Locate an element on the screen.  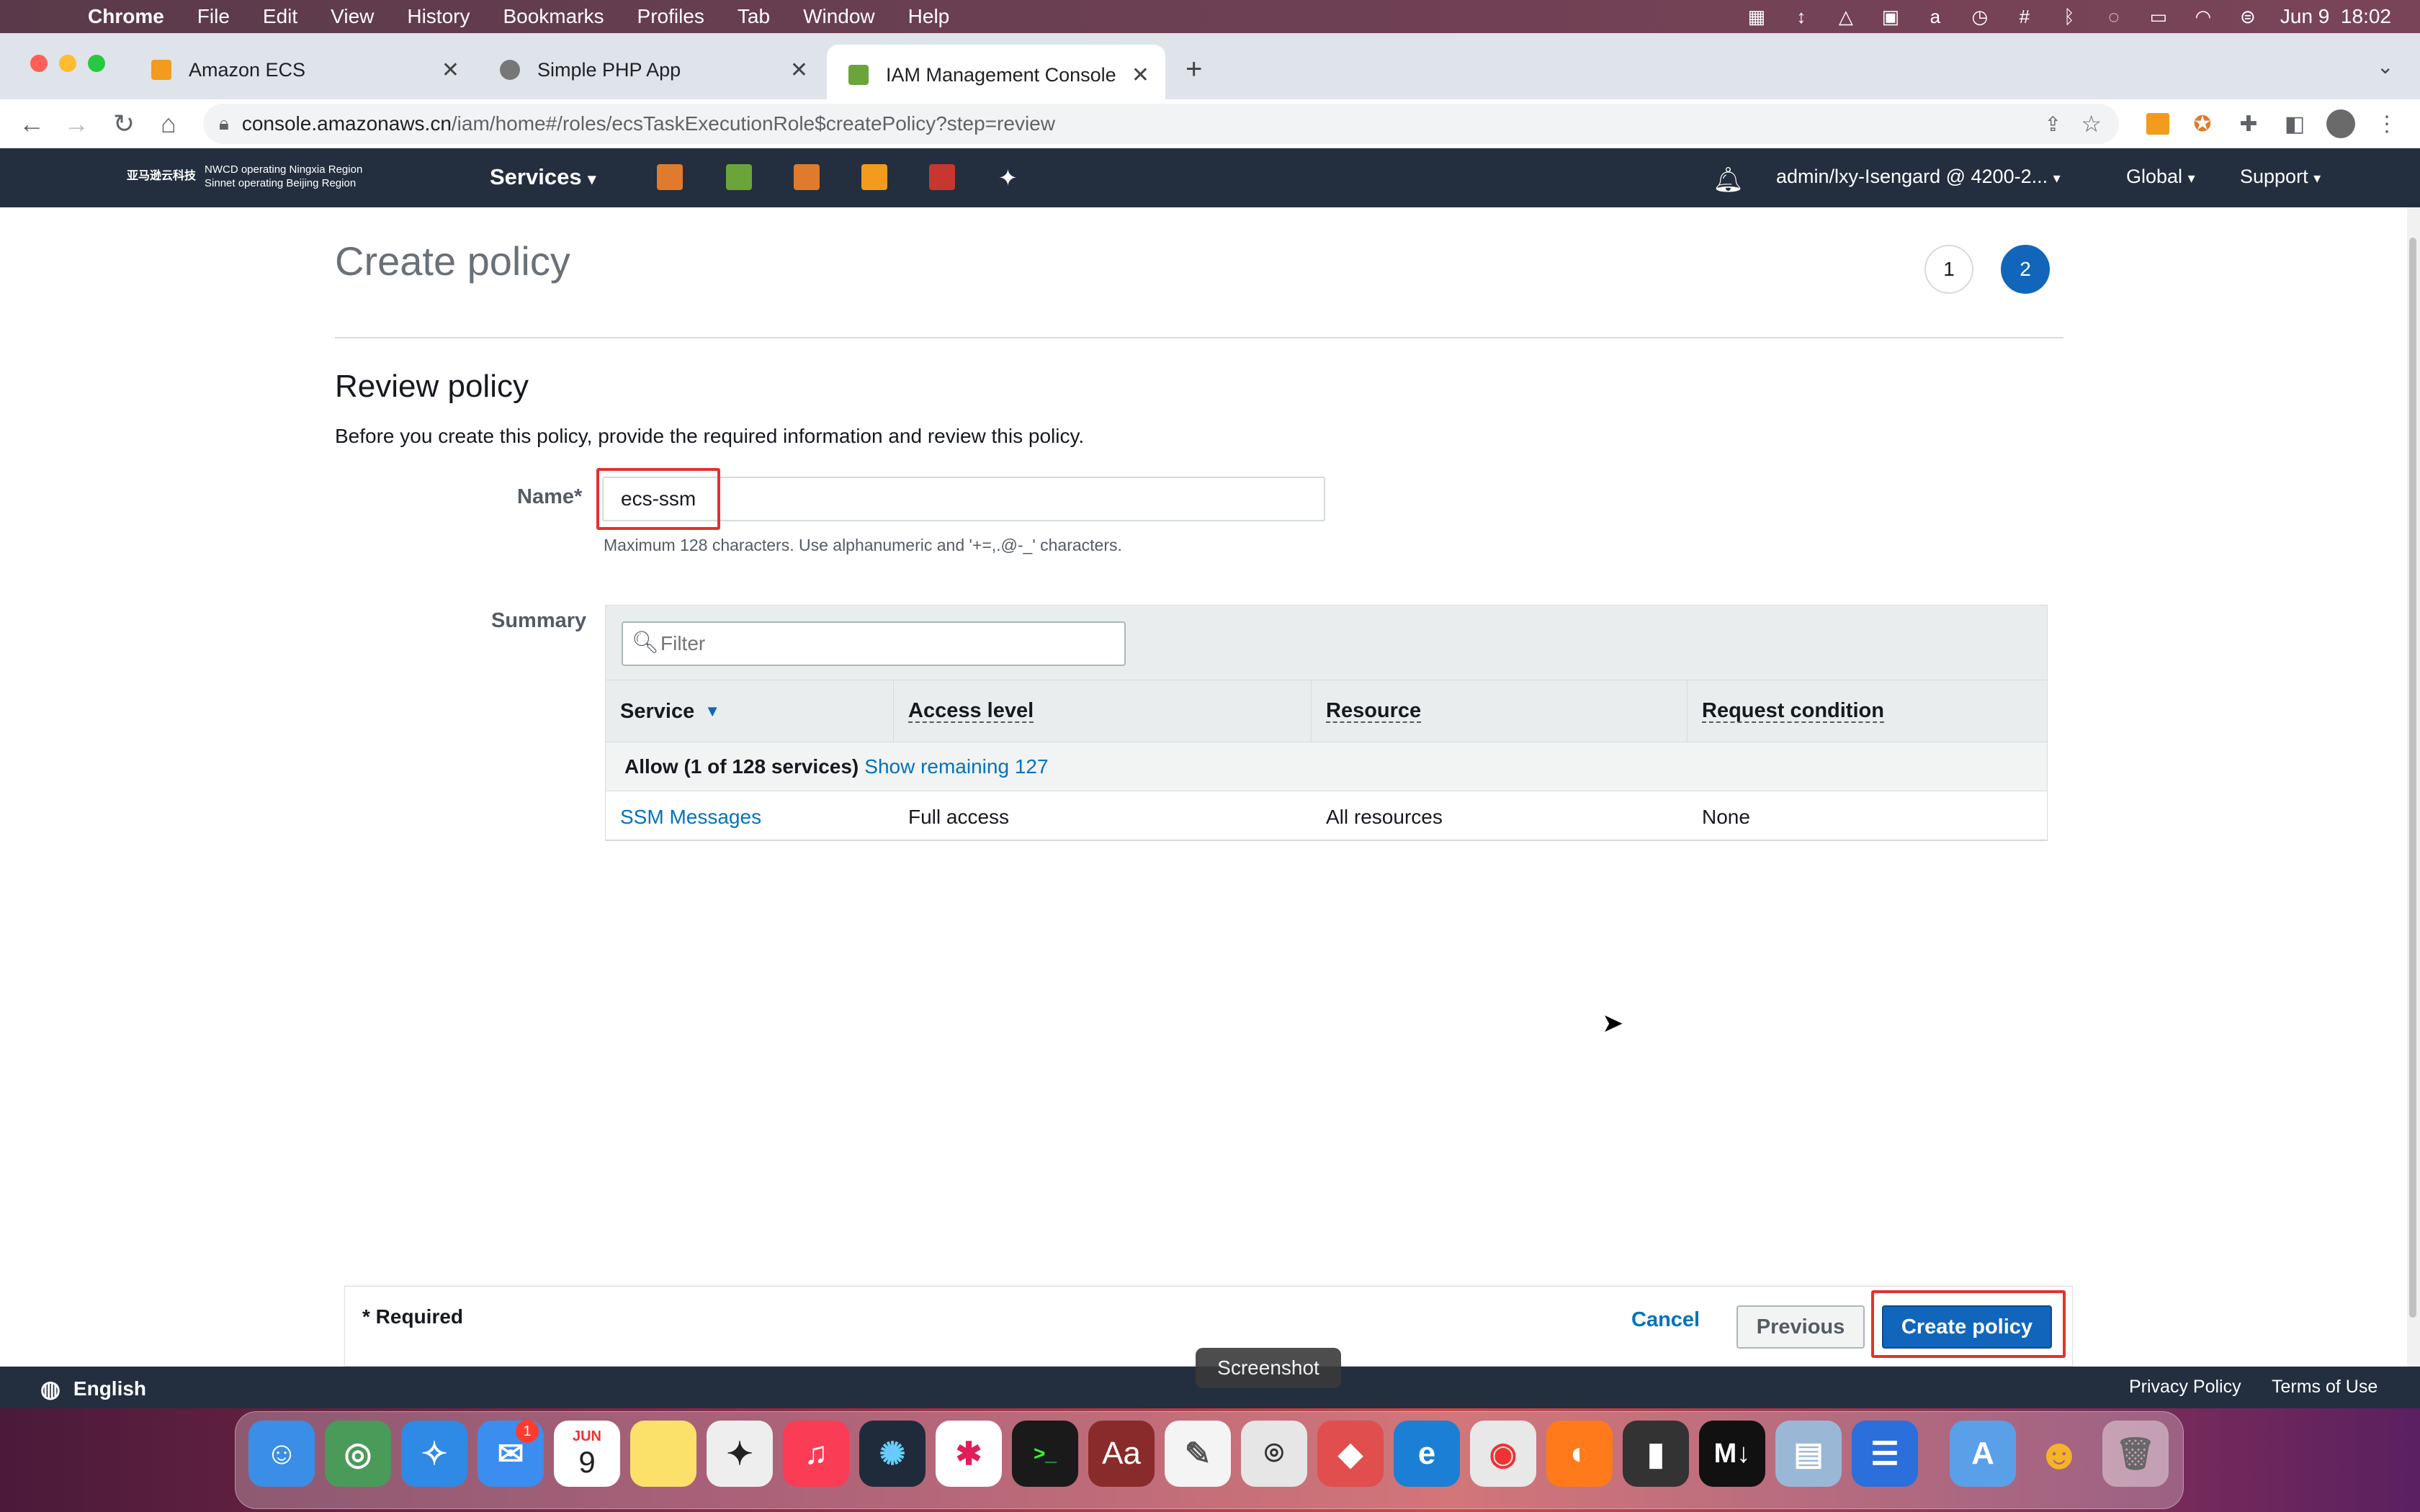
terminal-icon: >_ is located at coordinates (1045, 1454).